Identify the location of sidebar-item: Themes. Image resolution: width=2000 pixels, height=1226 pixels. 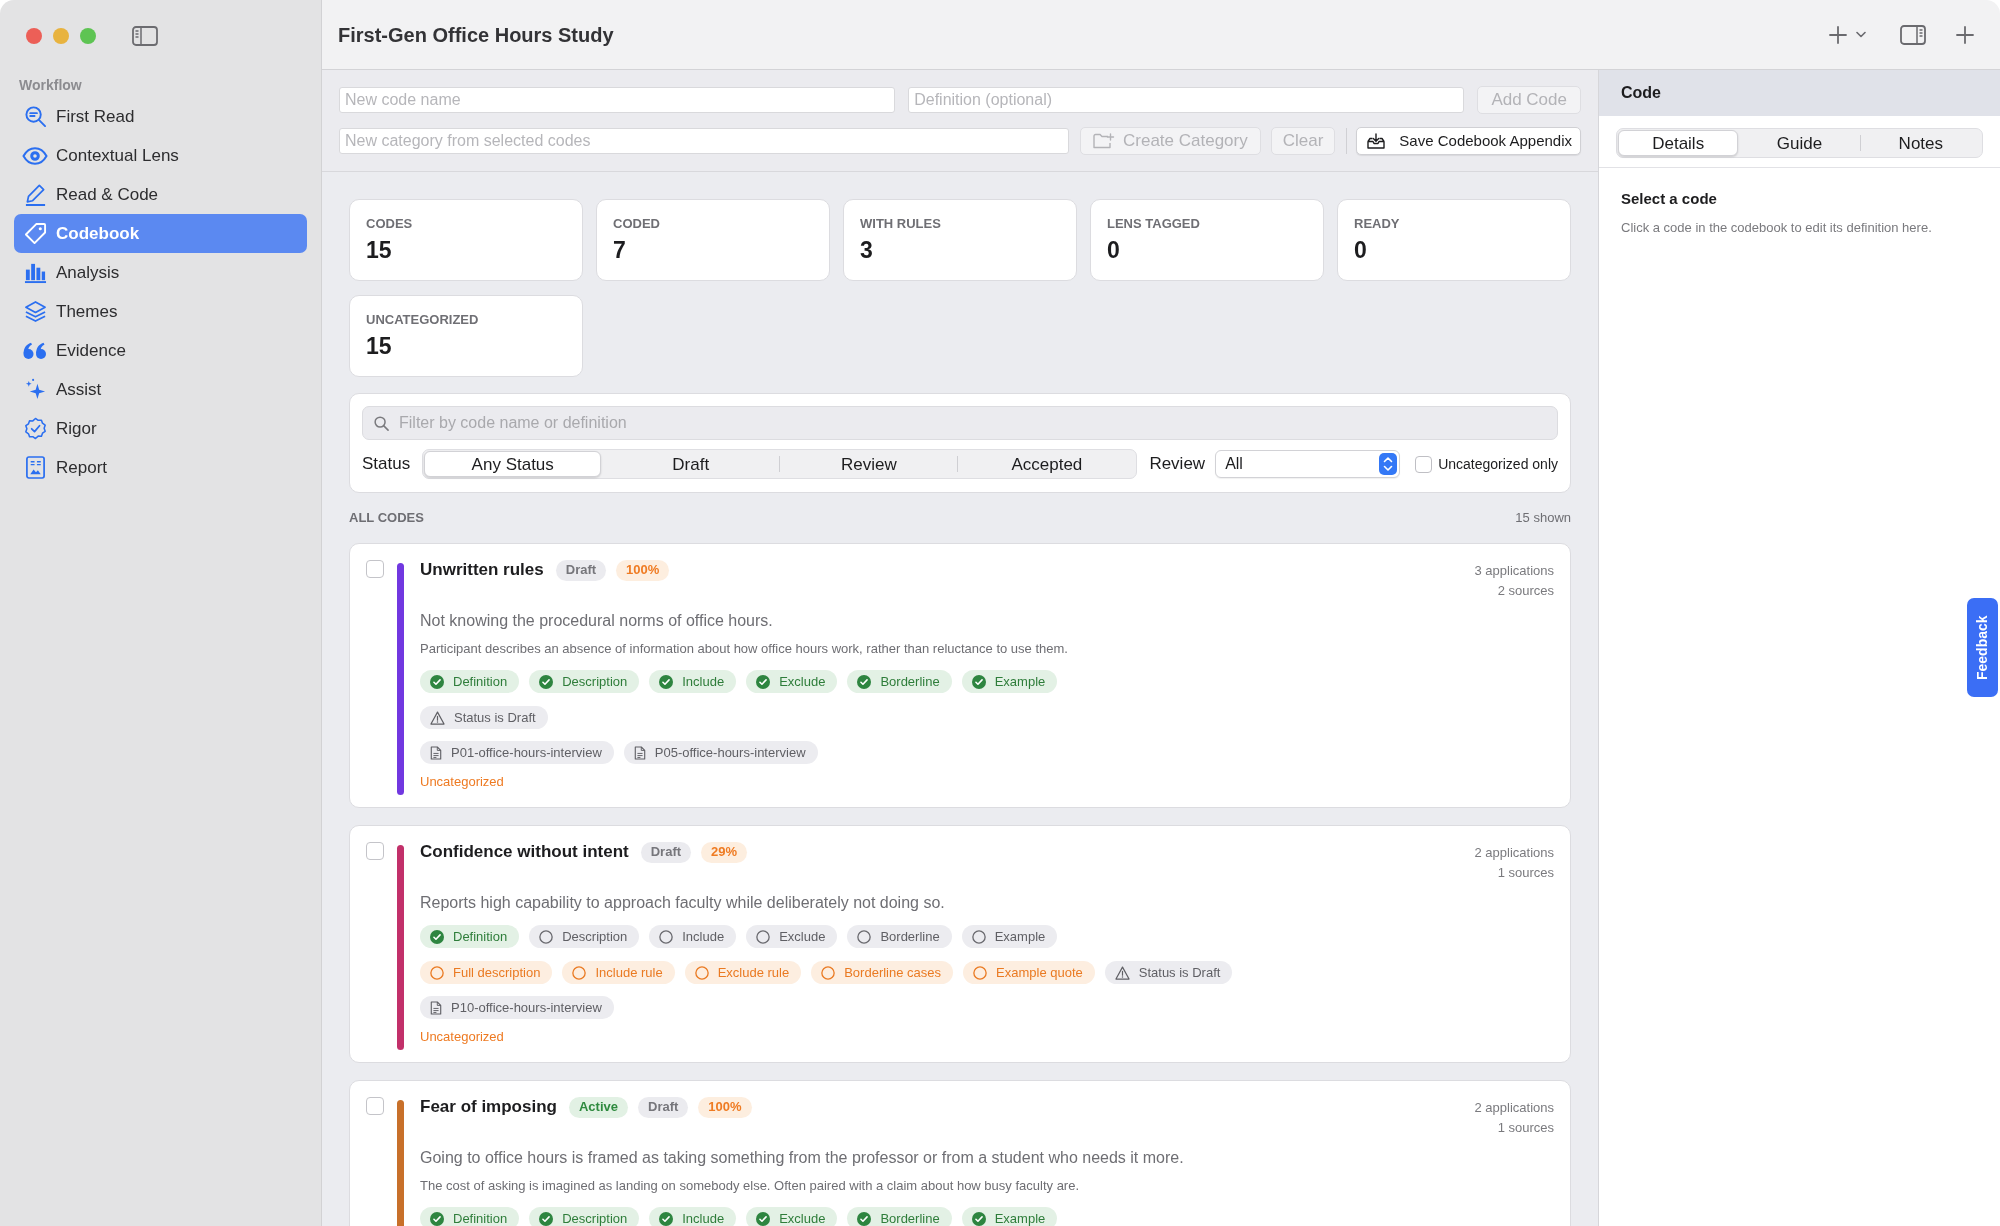
(160, 311).